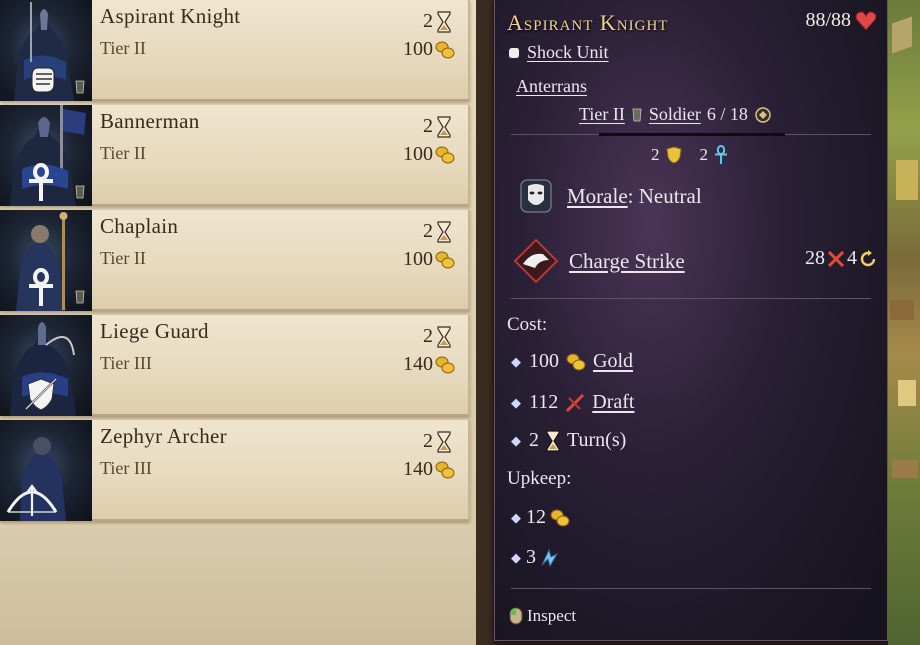  Describe the element at coordinates (613, 361) in the screenshot. I see `gold-link: Gold` at that location.